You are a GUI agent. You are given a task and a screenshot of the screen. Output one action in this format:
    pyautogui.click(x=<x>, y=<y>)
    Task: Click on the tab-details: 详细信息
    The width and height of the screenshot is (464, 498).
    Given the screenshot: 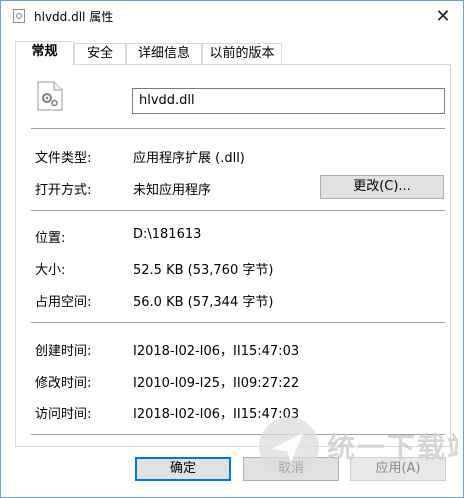 What is the action you would take?
    pyautogui.click(x=164, y=53)
    